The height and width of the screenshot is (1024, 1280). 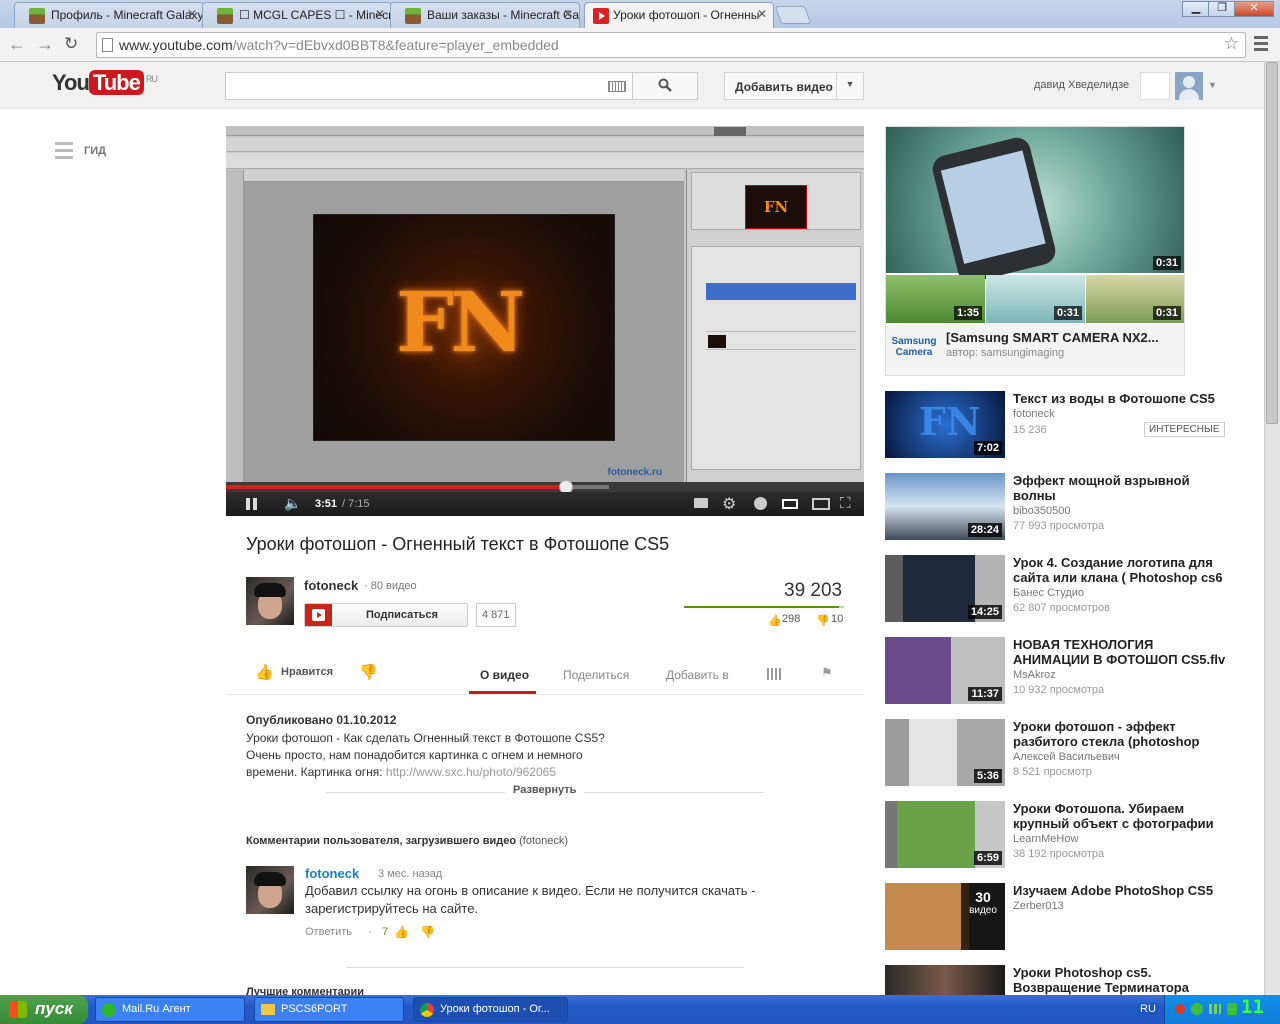 I want to click on comment-dislike-icon: 👎, so click(x=427, y=932).